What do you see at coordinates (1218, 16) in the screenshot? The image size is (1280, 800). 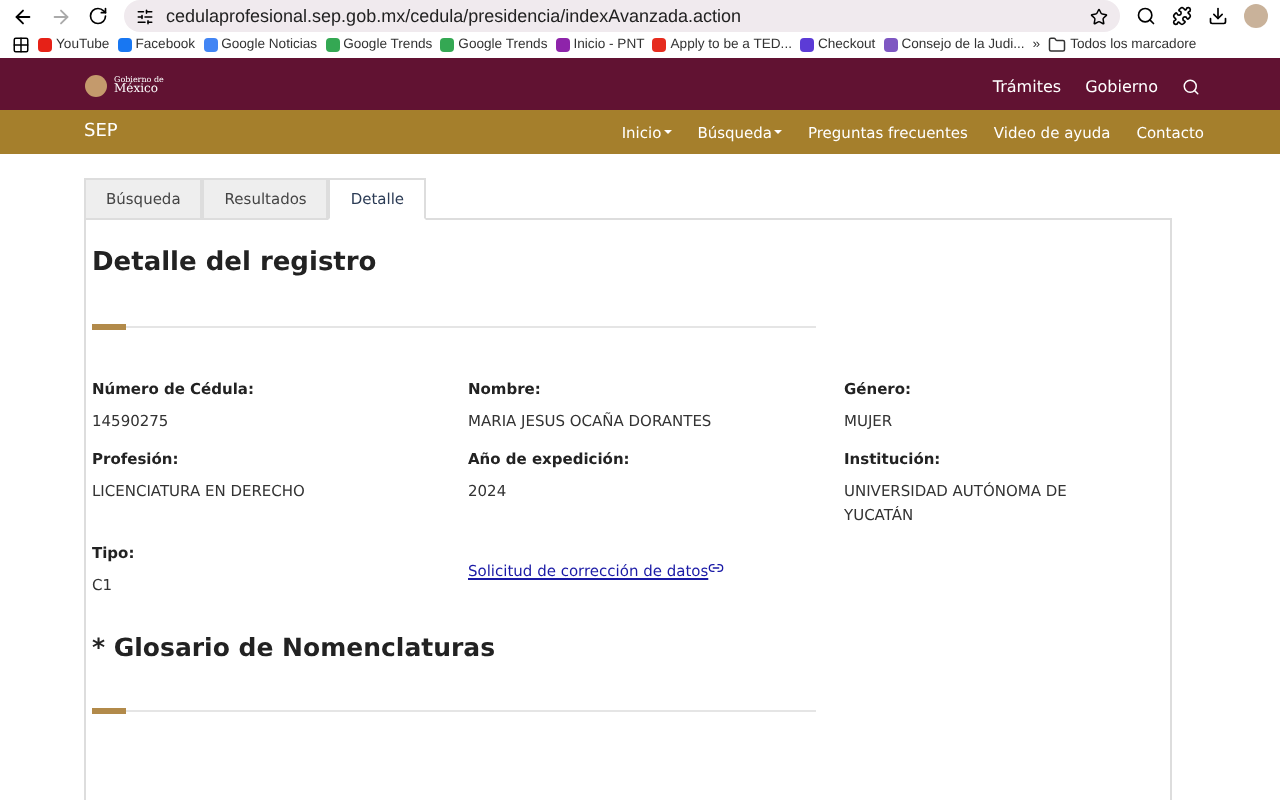 I see `download-icon` at bounding box center [1218, 16].